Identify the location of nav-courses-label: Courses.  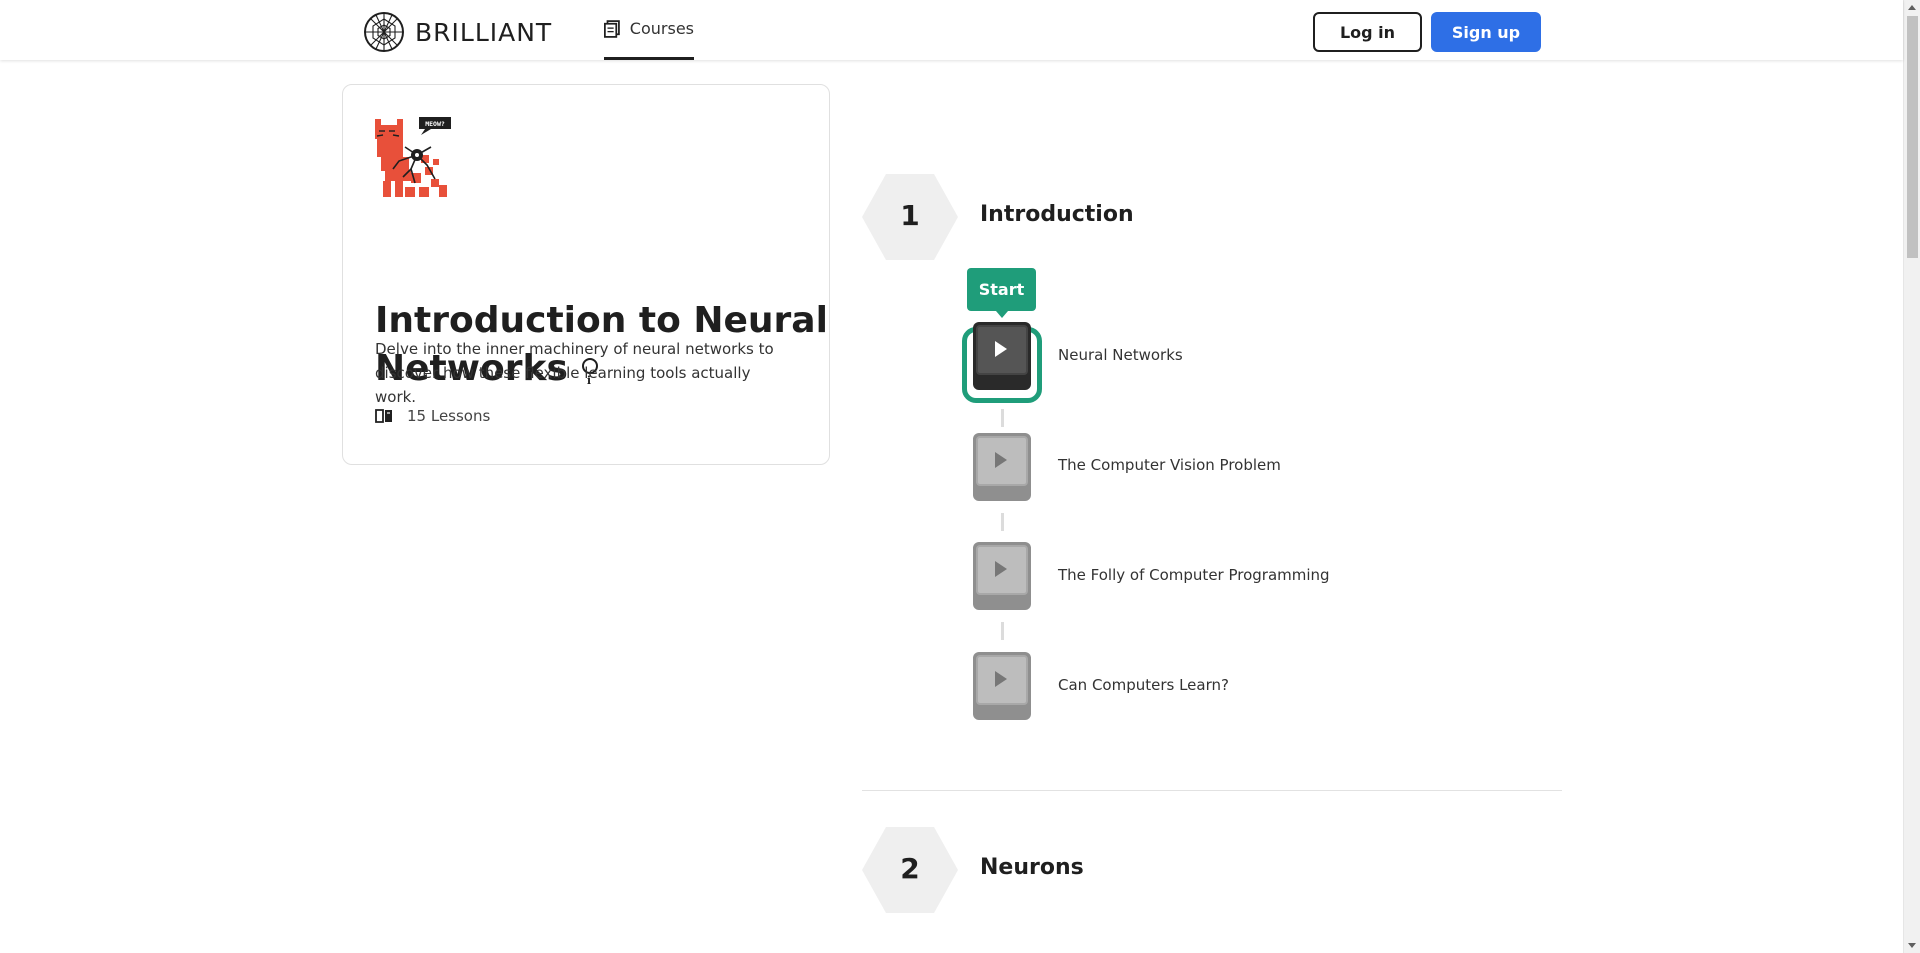
(661, 28).